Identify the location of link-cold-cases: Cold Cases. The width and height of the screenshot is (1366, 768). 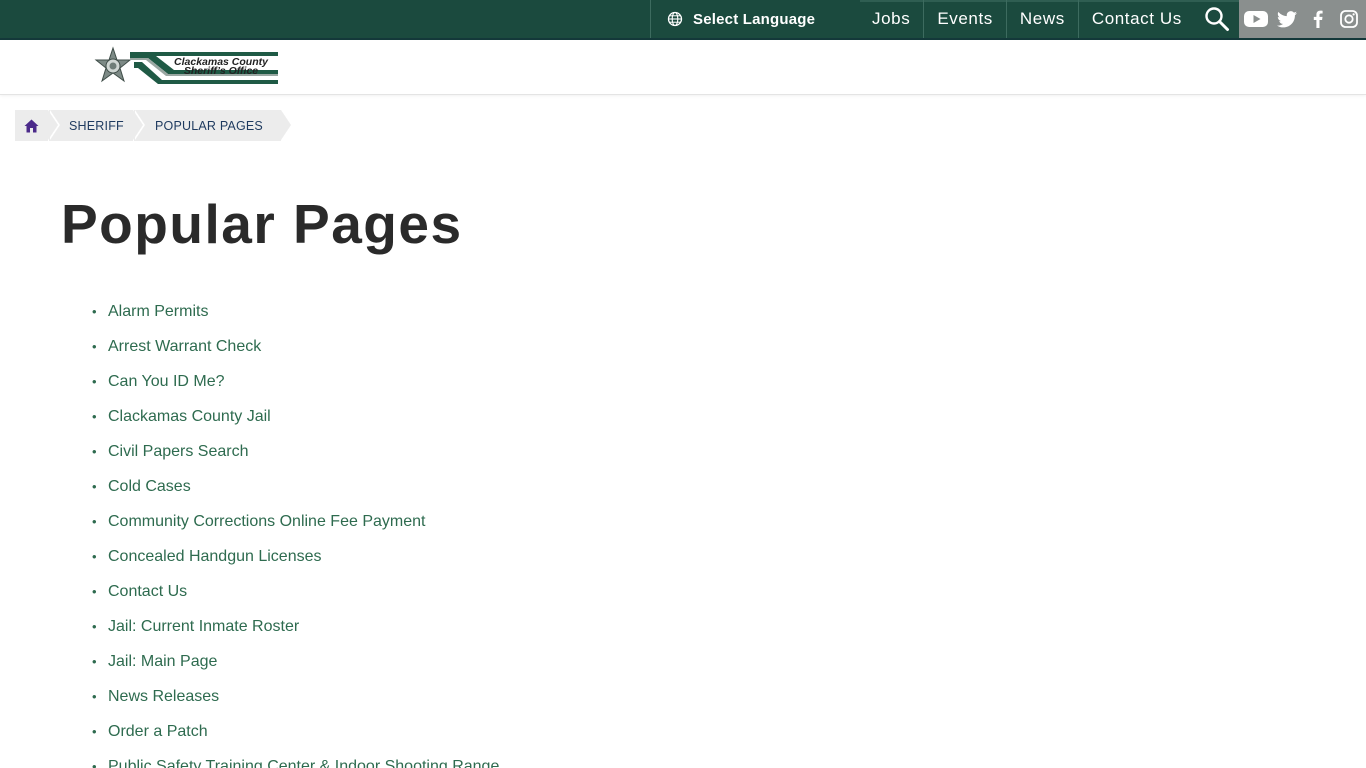
(149, 486).